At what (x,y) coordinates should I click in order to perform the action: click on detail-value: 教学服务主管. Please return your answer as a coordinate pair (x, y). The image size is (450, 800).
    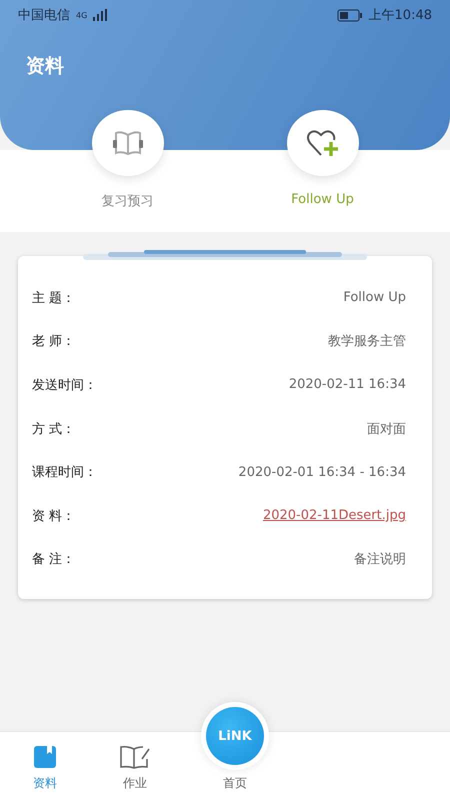
    Looking at the image, I should click on (367, 341).